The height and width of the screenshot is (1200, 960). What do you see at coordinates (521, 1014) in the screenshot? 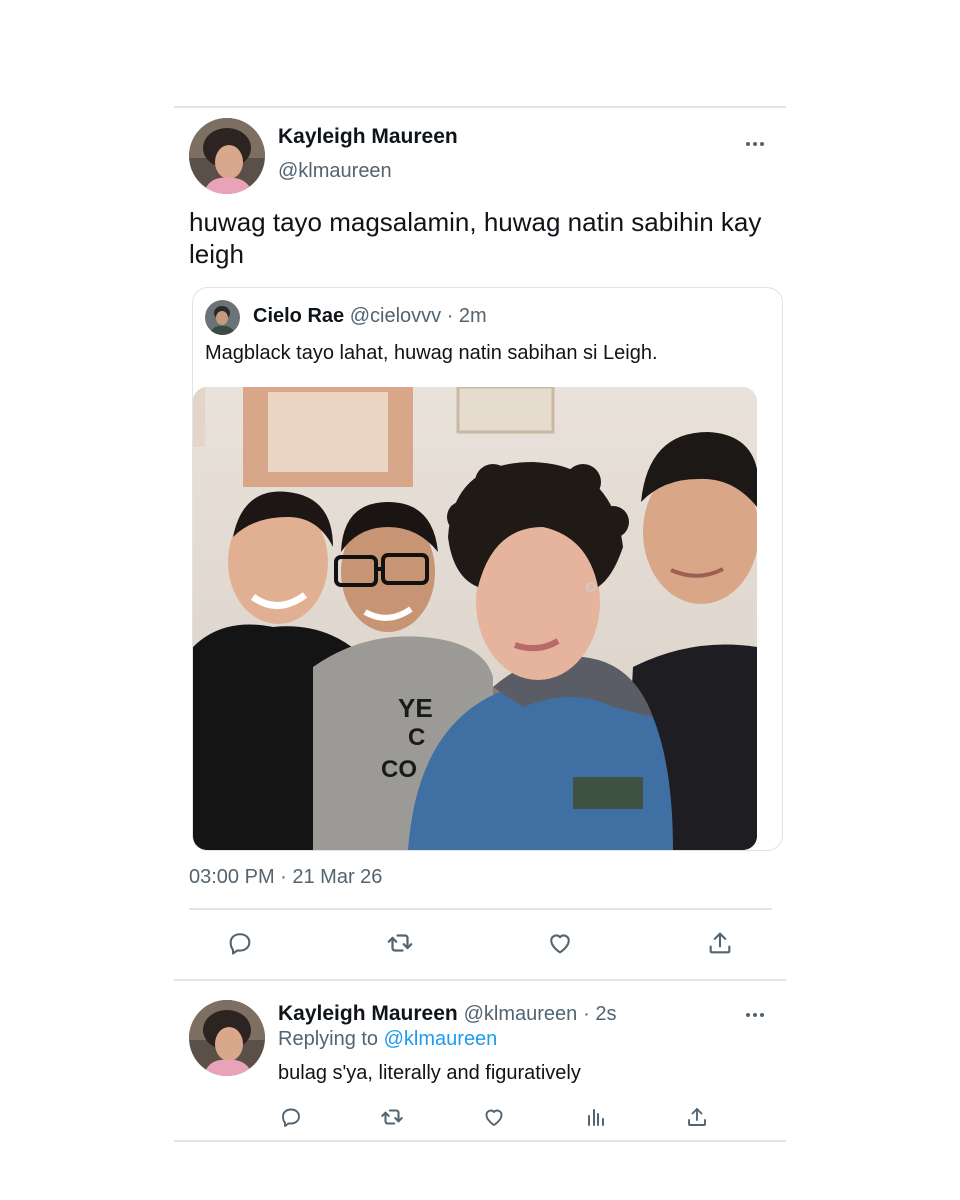
I see `reply-author-handle: @klmaureen` at bounding box center [521, 1014].